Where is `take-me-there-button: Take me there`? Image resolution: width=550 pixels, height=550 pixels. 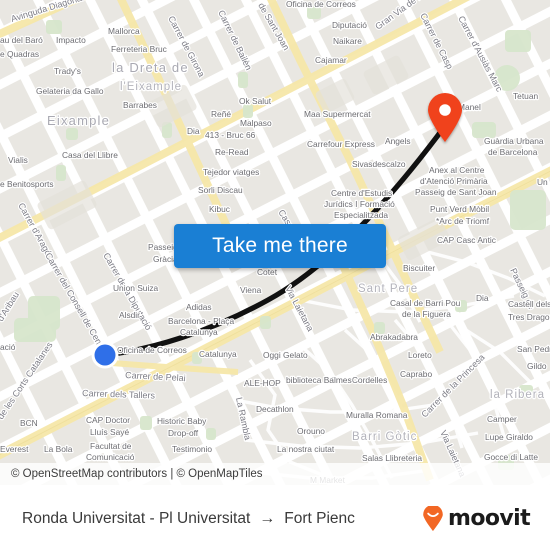
take-me-there-button: Take me there is located at coordinates (280, 246).